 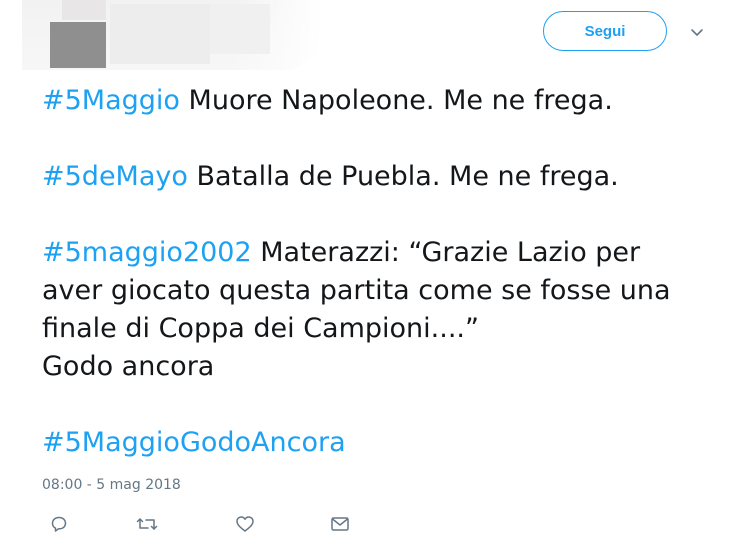 What do you see at coordinates (111, 485) in the screenshot?
I see `tweet-timestamp: 08:00 - 5 mag 2018` at bounding box center [111, 485].